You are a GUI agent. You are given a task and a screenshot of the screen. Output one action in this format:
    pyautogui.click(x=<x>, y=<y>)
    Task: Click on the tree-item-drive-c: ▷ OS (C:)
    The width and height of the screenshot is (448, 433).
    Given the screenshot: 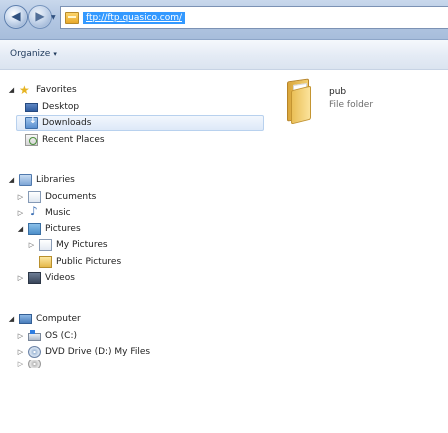 What is the action you would take?
    pyautogui.click(x=47, y=336)
    